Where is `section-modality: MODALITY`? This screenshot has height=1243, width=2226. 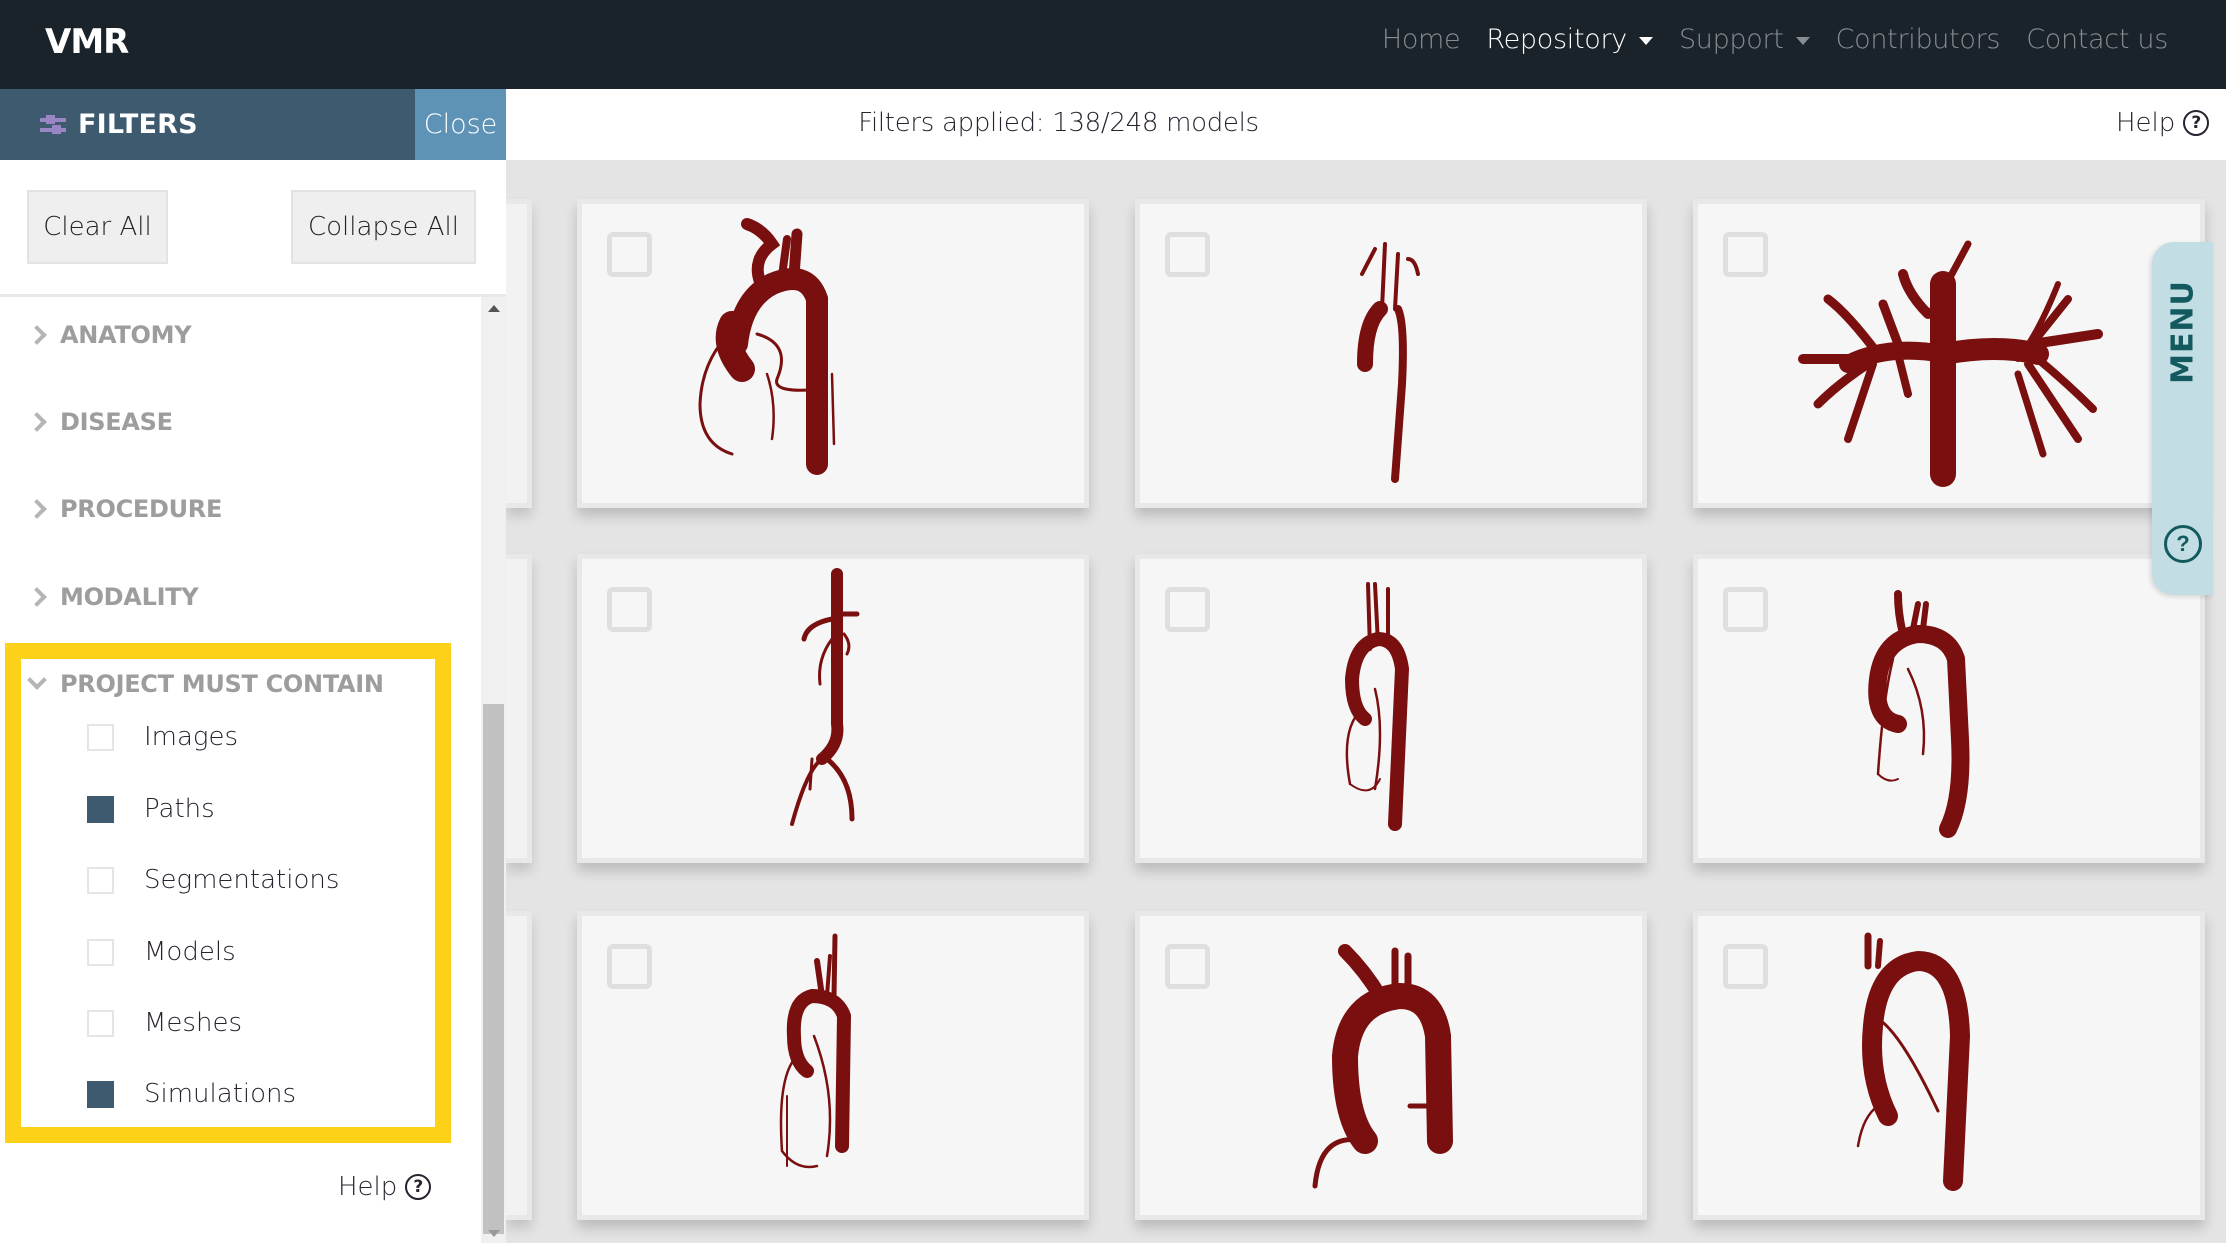 section-modality: MODALITY is located at coordinates (113, 597).